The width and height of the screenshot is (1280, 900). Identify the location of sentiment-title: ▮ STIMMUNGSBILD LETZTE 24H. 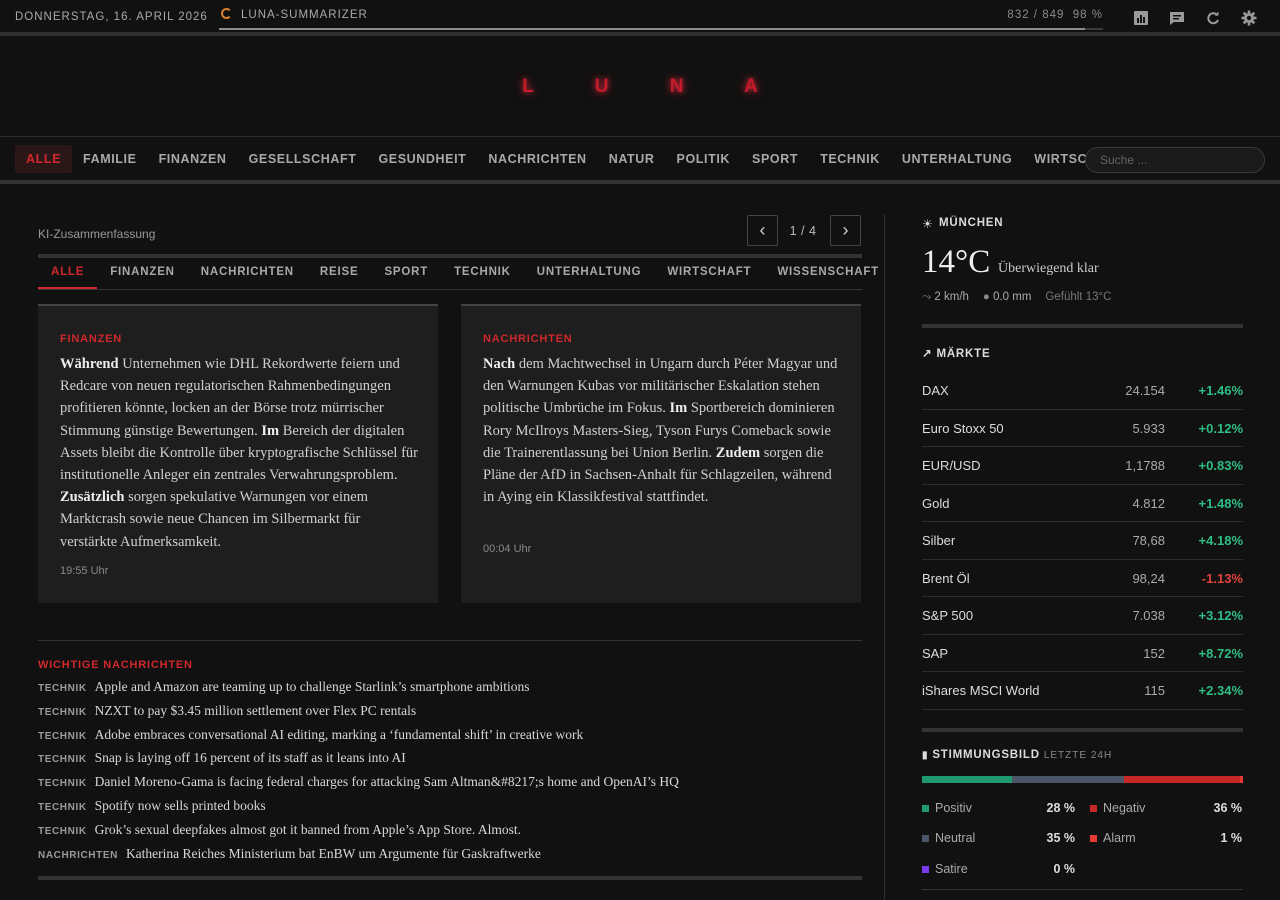
(1017, 755).